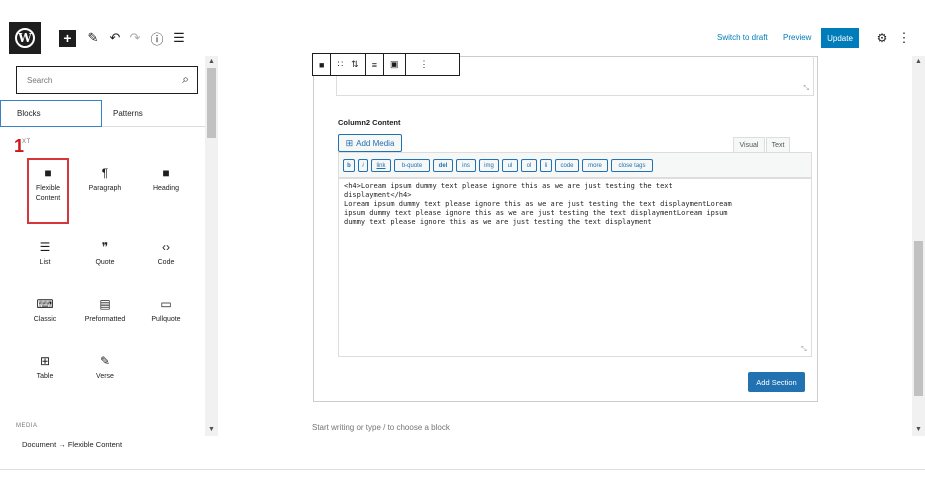 The image size is (925, 481). Describe the element at coordinates (363, 165) in the screenshot. I see `quicktag-i-button: i` at that location.